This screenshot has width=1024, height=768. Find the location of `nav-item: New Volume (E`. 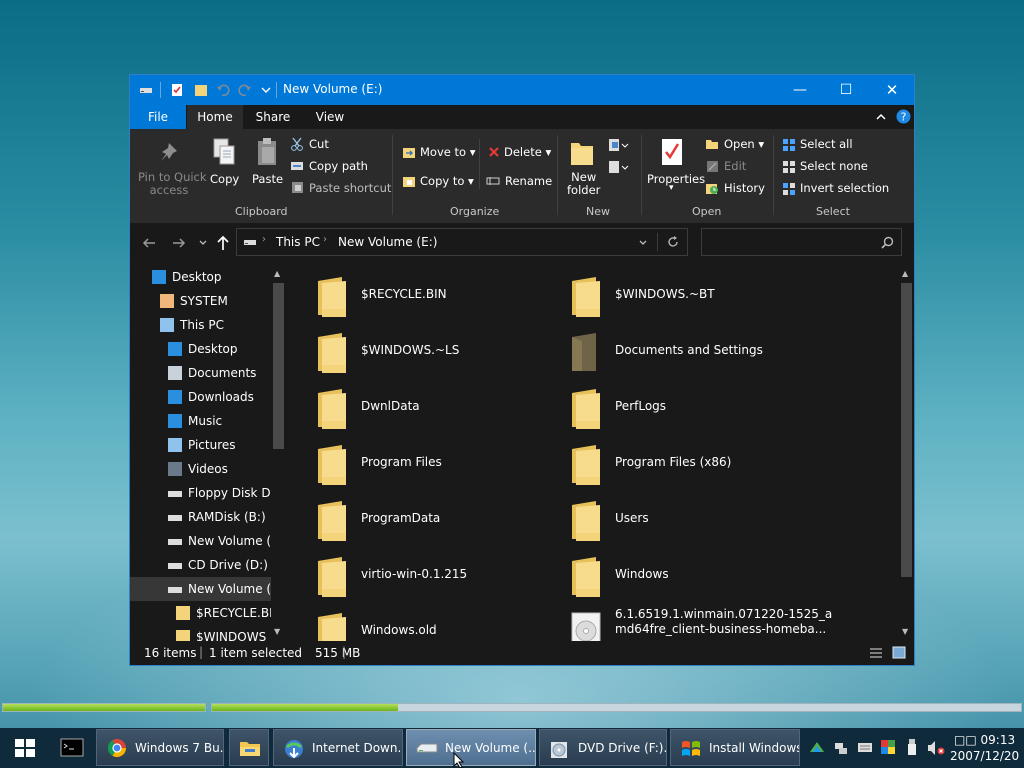

nav-item: New Volume (E is located at coordinates (201, 589).